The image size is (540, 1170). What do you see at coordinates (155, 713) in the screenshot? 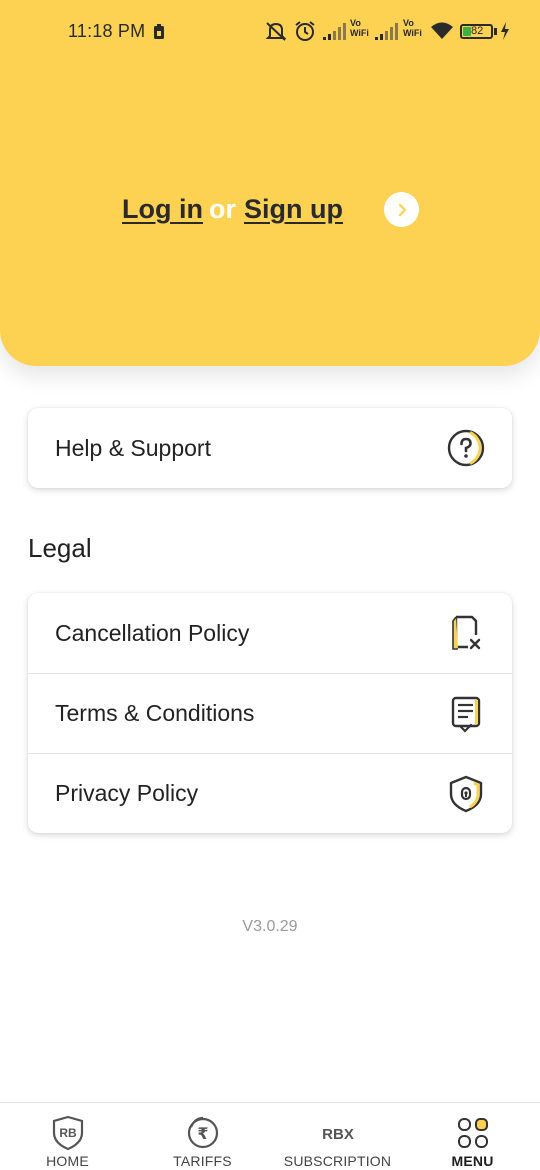
I see `terms-conditions-label: Terms & Conditions` at bounding box center [155, 713].